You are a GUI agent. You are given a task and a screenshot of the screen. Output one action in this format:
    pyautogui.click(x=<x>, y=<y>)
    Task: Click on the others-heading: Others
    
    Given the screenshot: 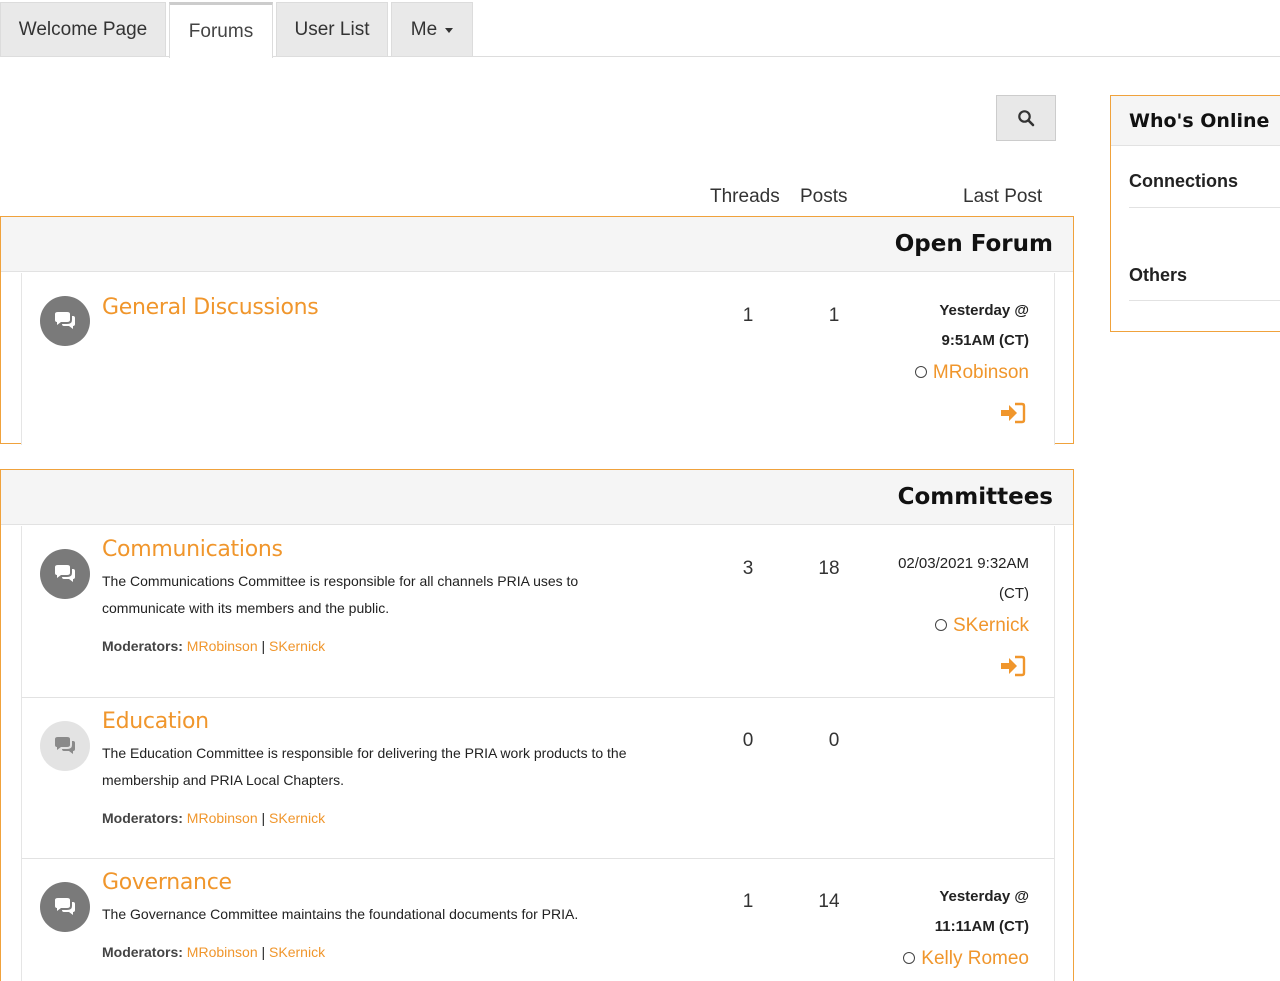 What is the action you would take?
    pyautogui.click(x=1158, y=275)
    